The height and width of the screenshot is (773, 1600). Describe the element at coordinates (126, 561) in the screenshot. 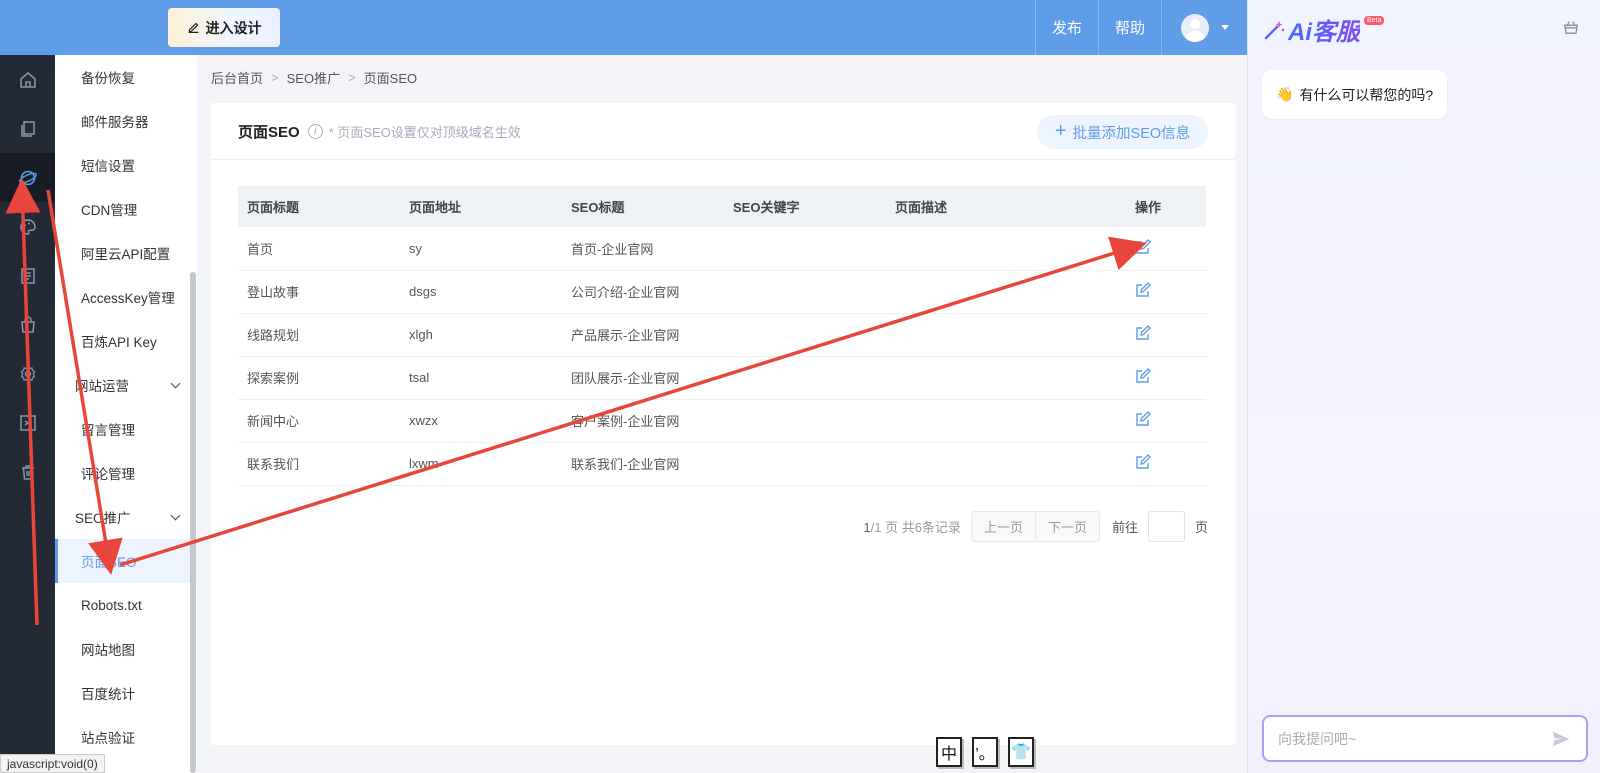

I see `menu-page-seo: 页面SEO` at that location.